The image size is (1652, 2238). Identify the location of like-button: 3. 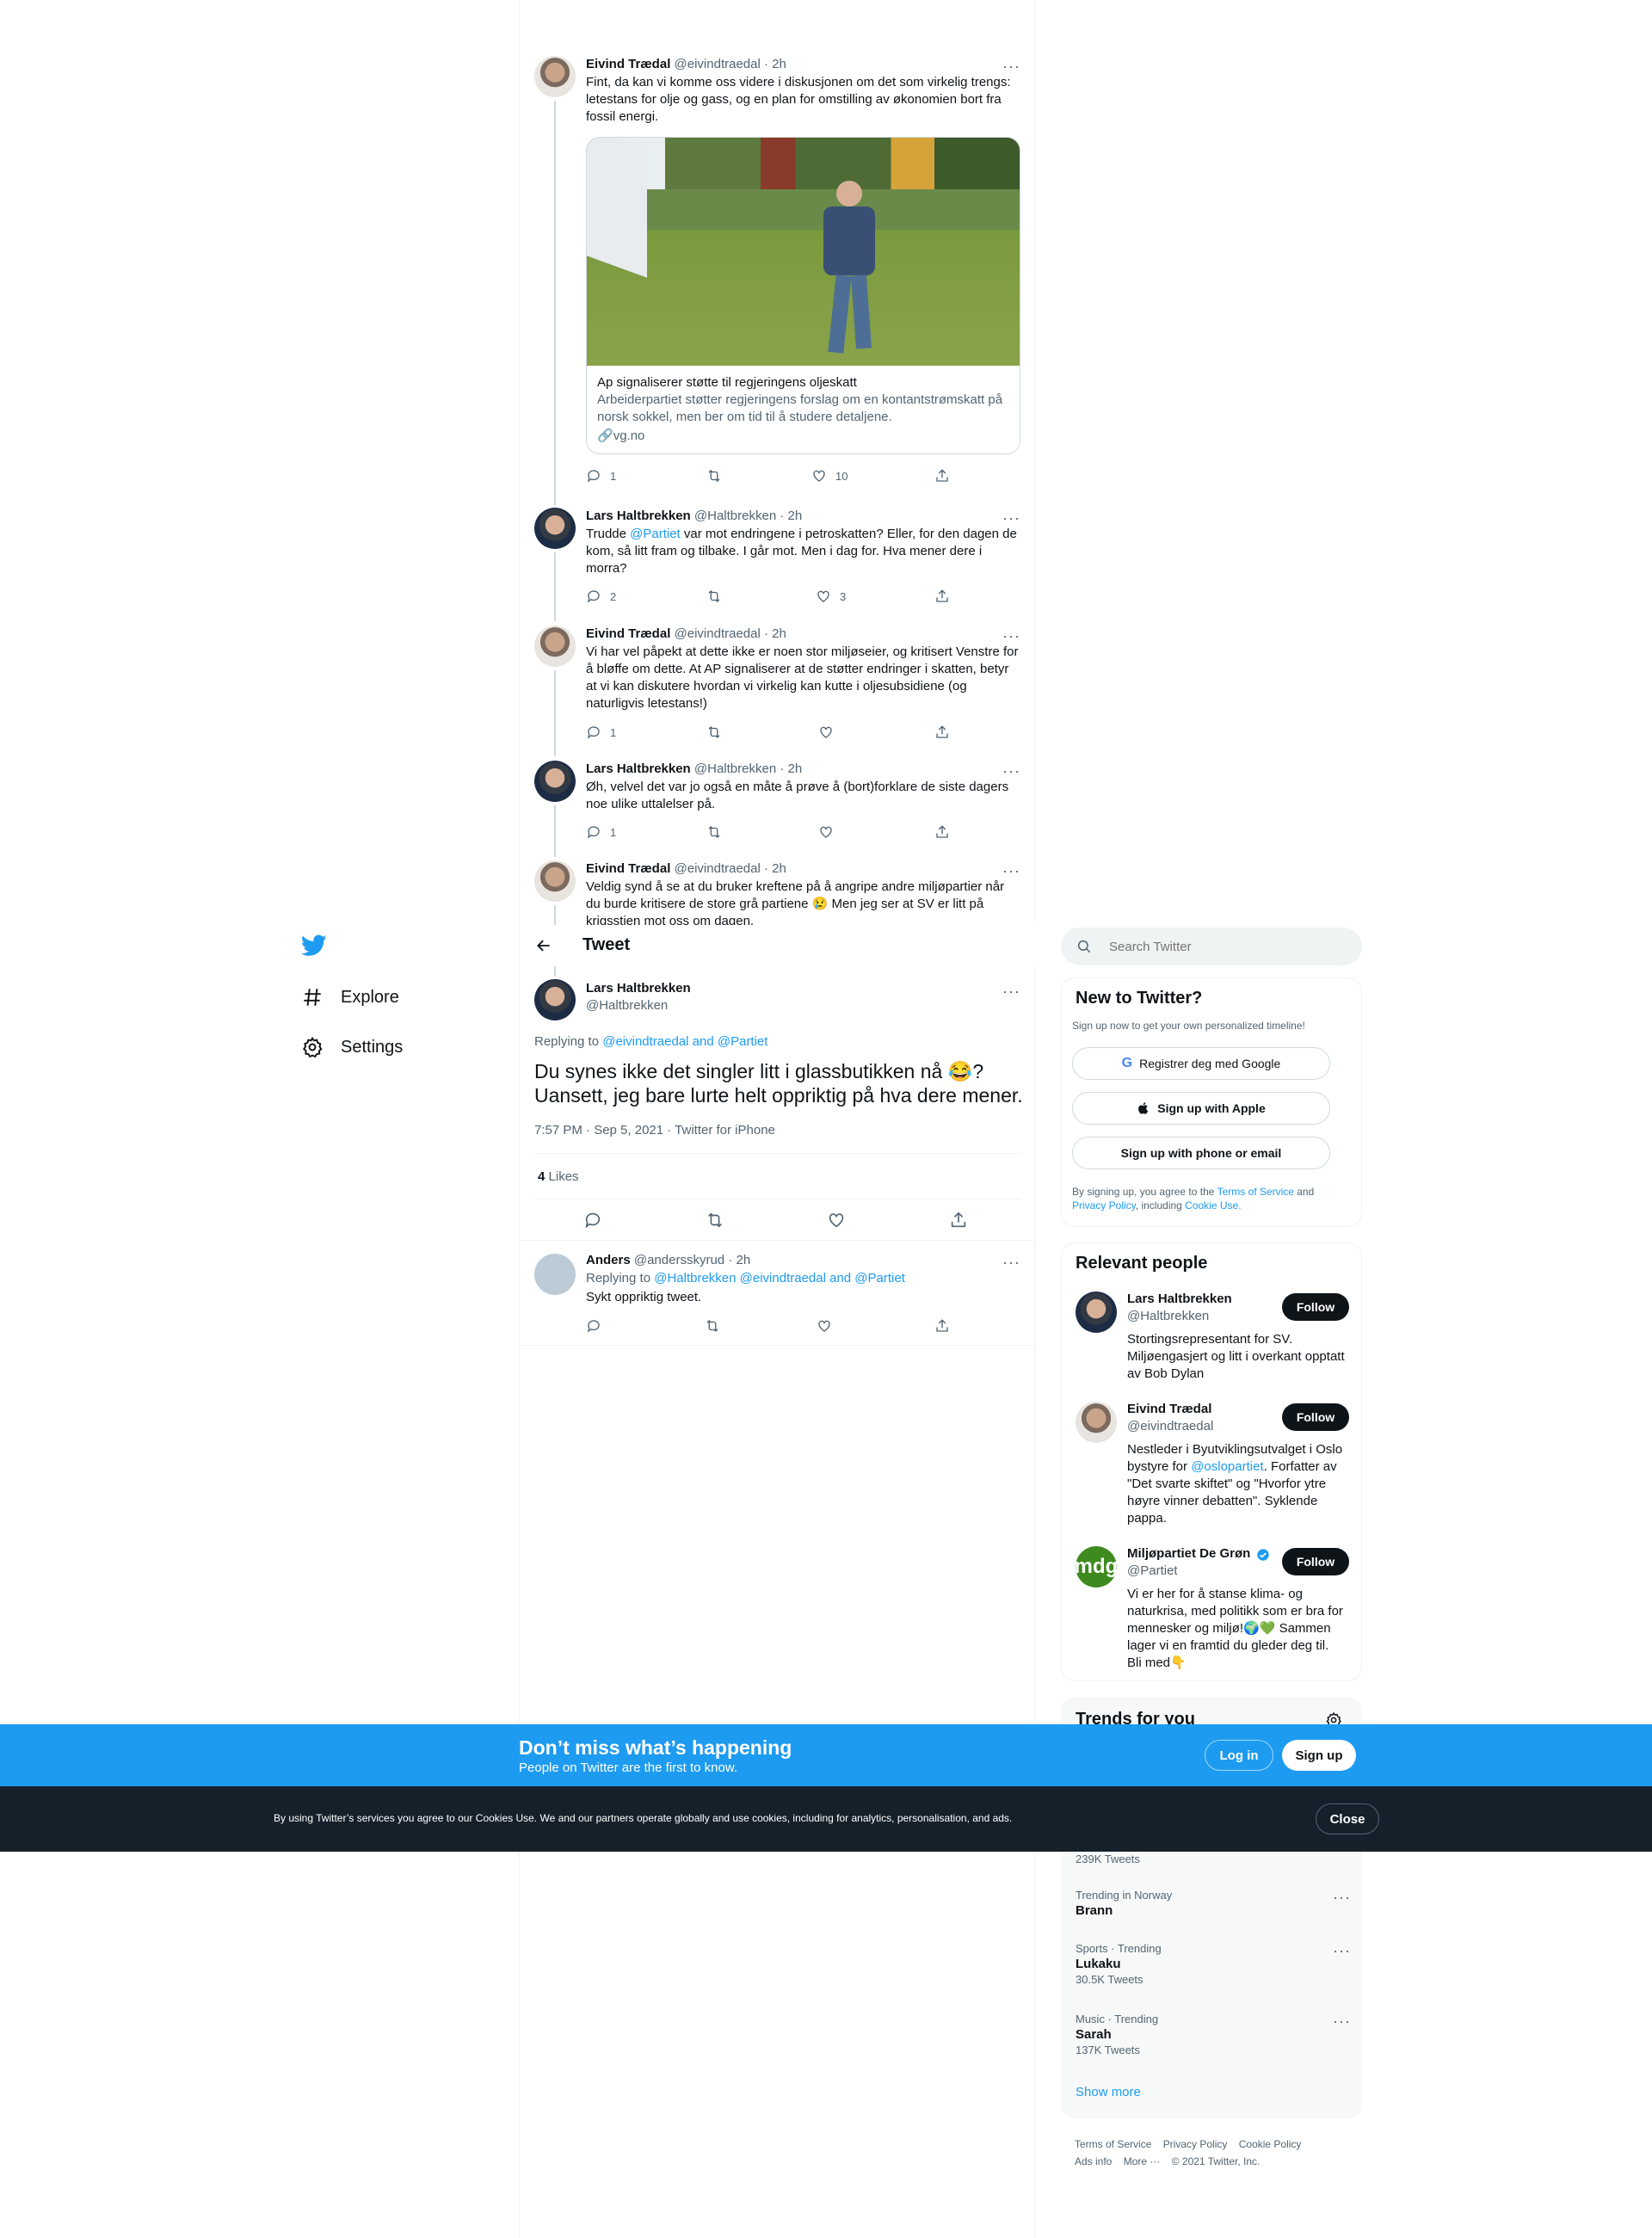
(831, 596).